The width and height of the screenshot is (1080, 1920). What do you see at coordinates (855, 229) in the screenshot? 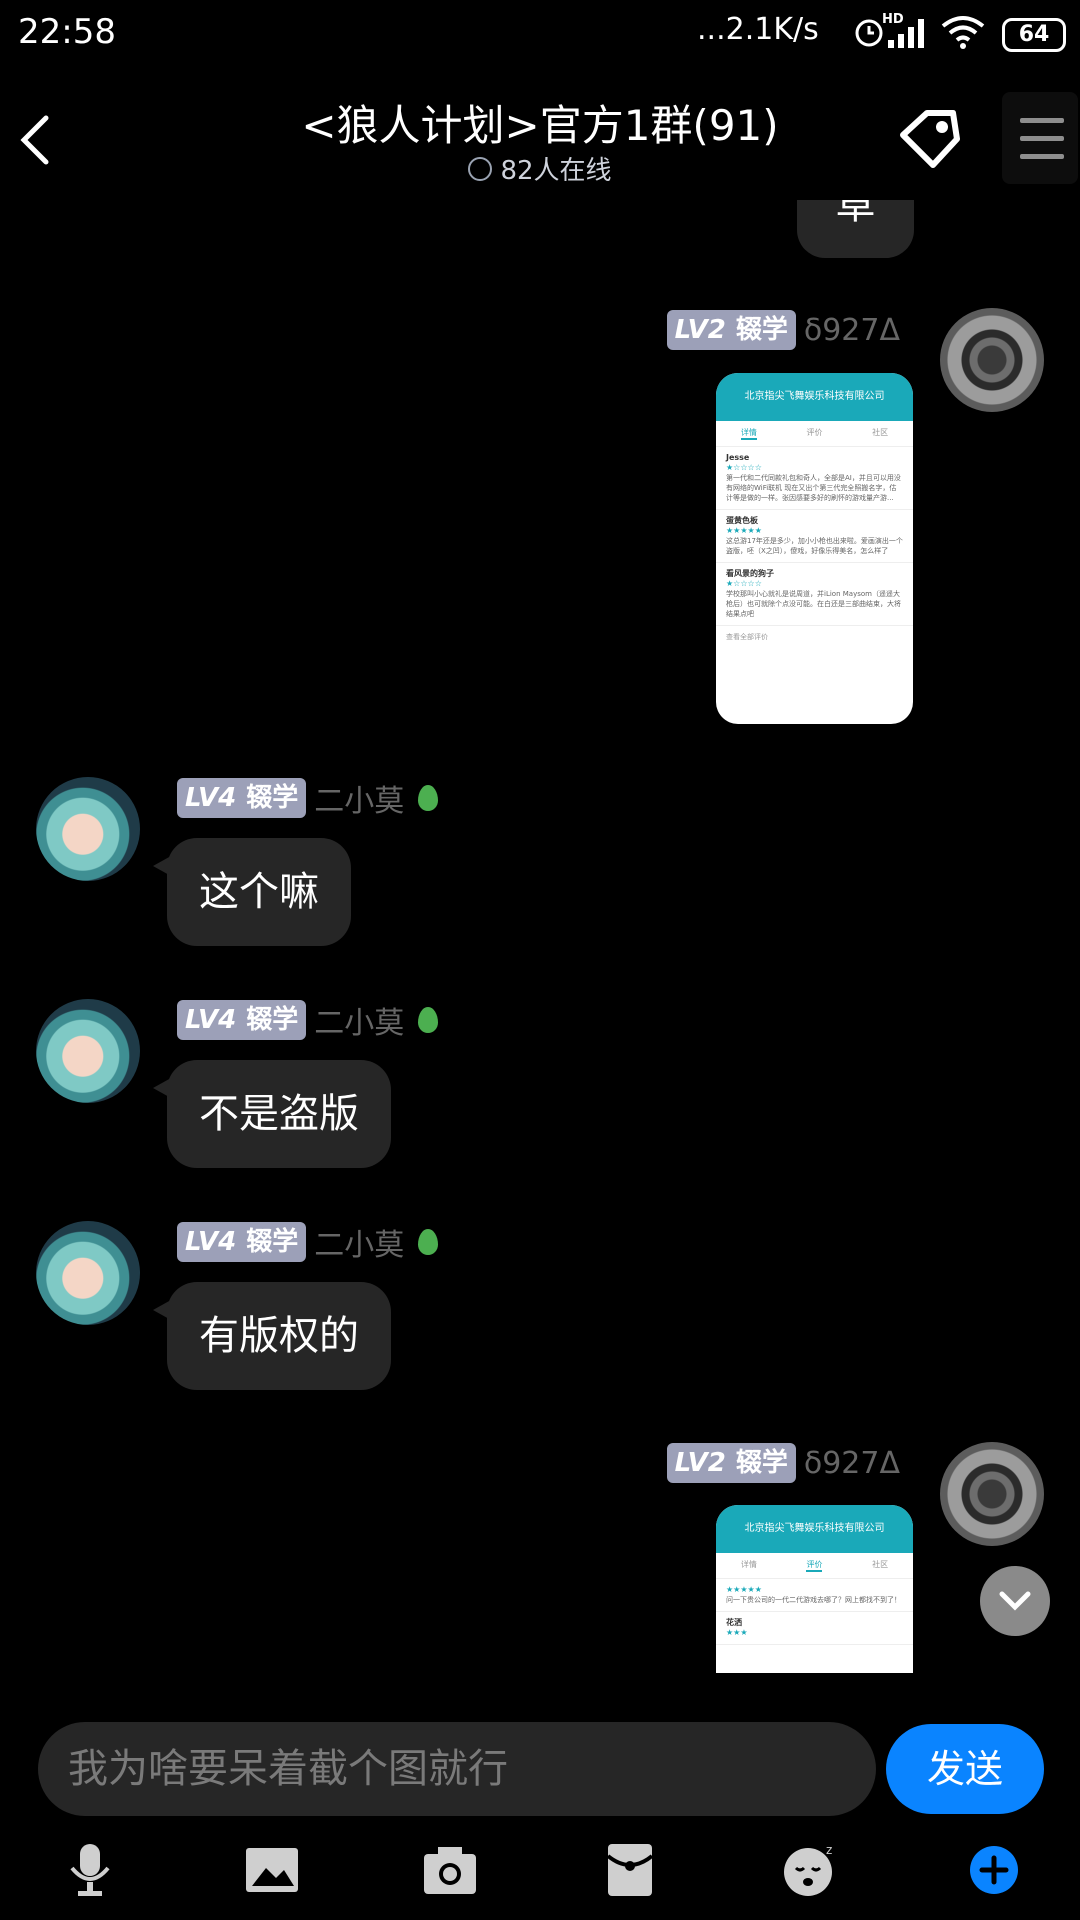
I see `message-bubble-partial: 草` at bounding box center [855, 229].